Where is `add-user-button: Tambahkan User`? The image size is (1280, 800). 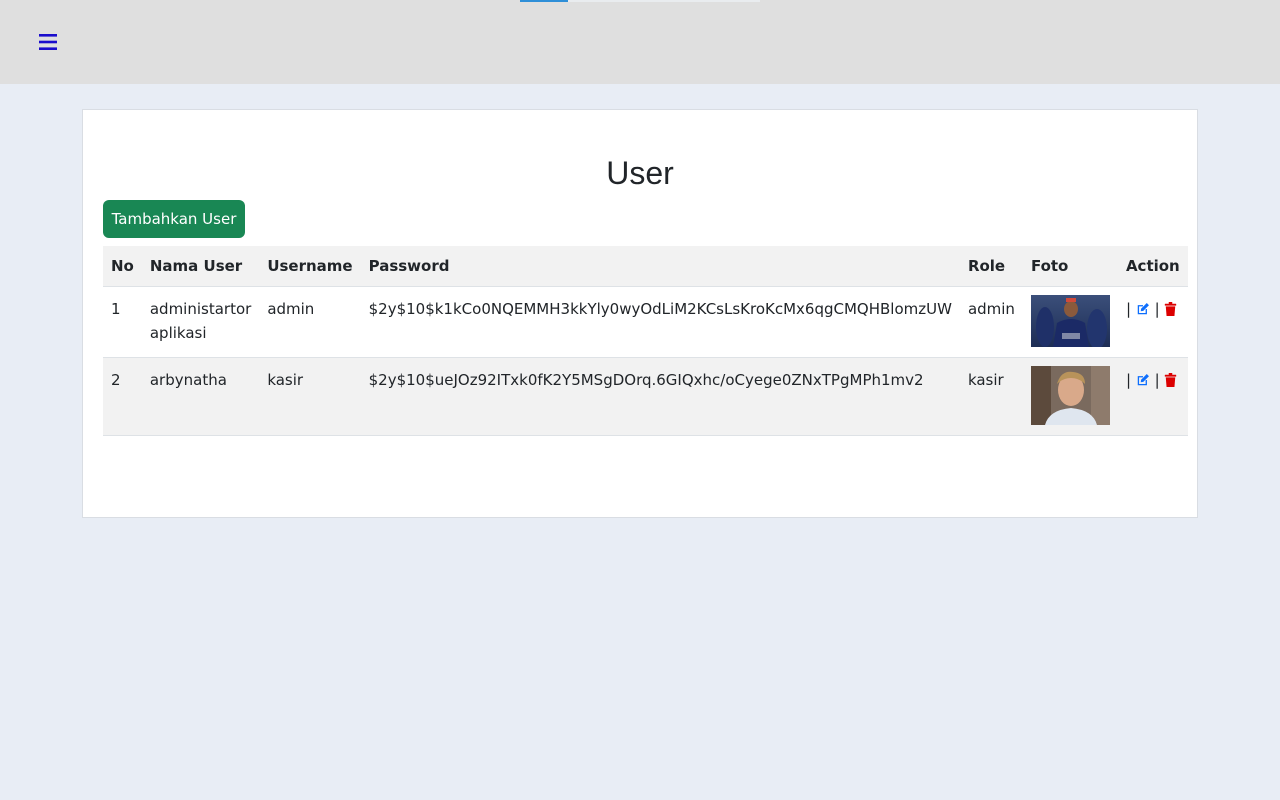
add-user-button: Tambahkan User is located at coordinates (174, 219).